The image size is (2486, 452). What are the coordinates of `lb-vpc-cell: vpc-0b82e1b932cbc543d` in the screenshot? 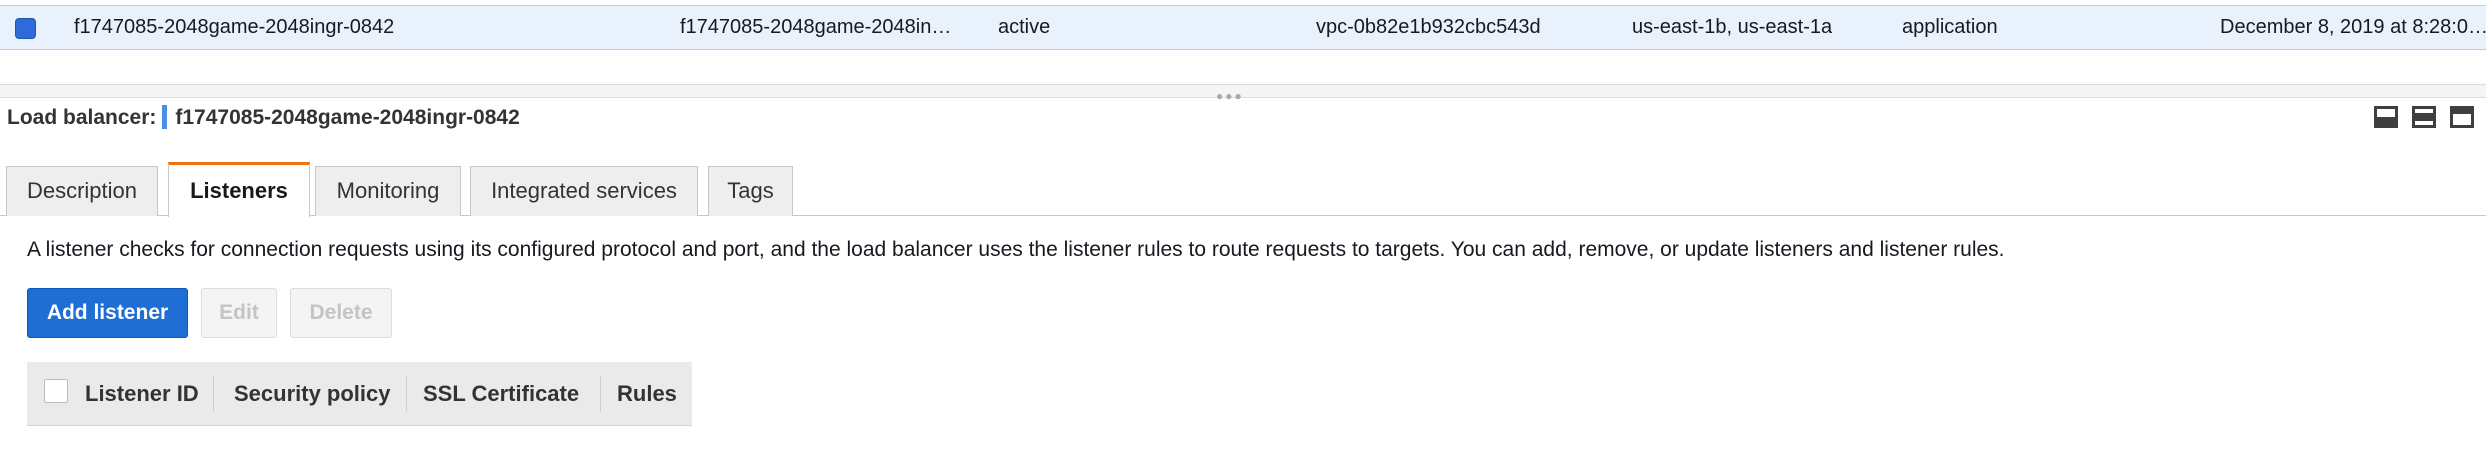 It's located at (1428, 27).